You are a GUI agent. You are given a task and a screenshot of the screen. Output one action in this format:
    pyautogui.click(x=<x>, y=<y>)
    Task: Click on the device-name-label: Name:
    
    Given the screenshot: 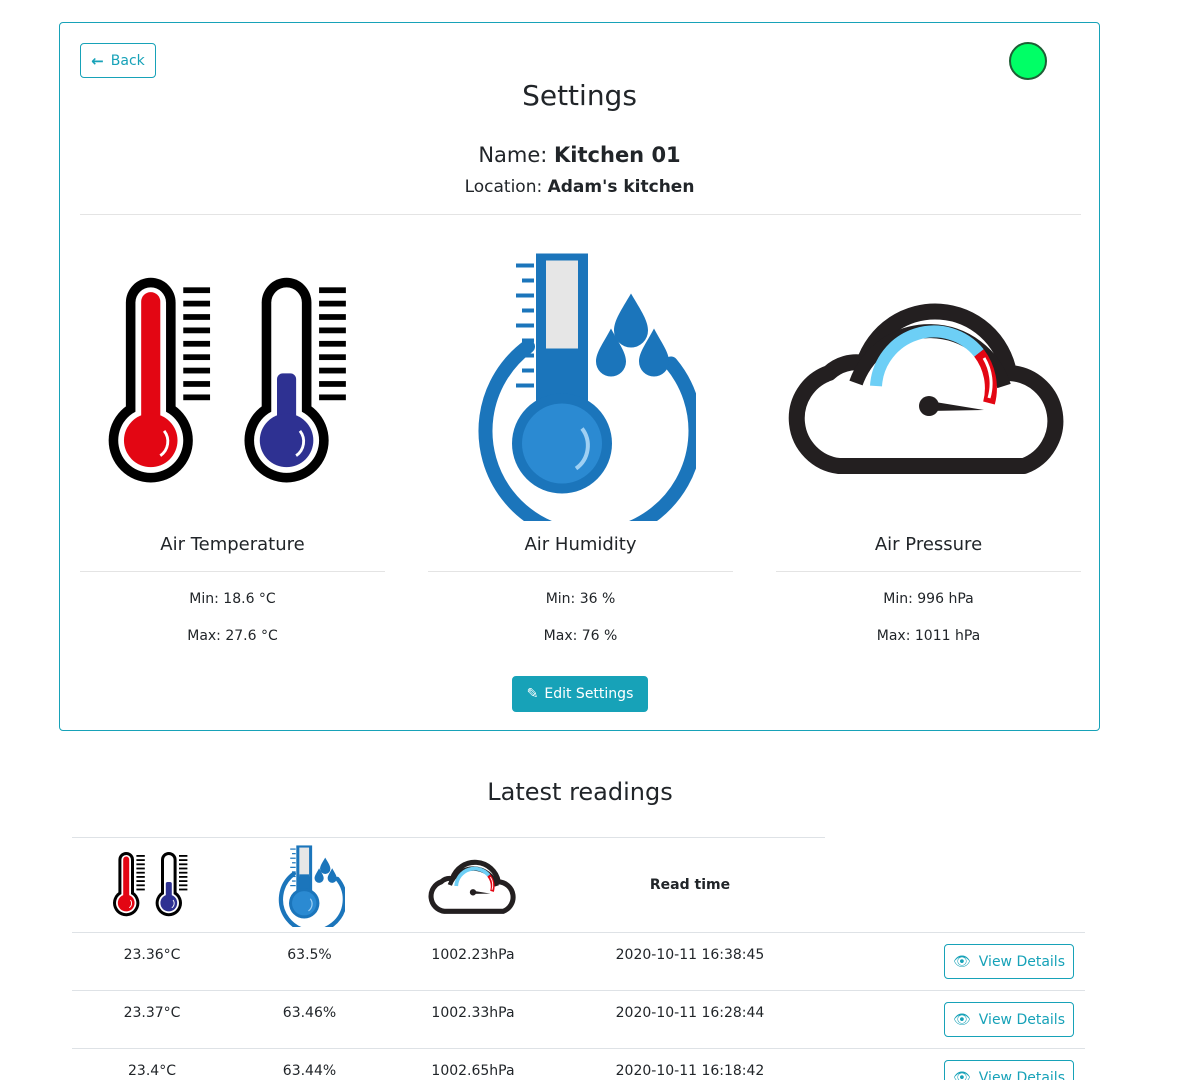 What is the action you would take?
    pyautogui.click(x=513, y=155)
    